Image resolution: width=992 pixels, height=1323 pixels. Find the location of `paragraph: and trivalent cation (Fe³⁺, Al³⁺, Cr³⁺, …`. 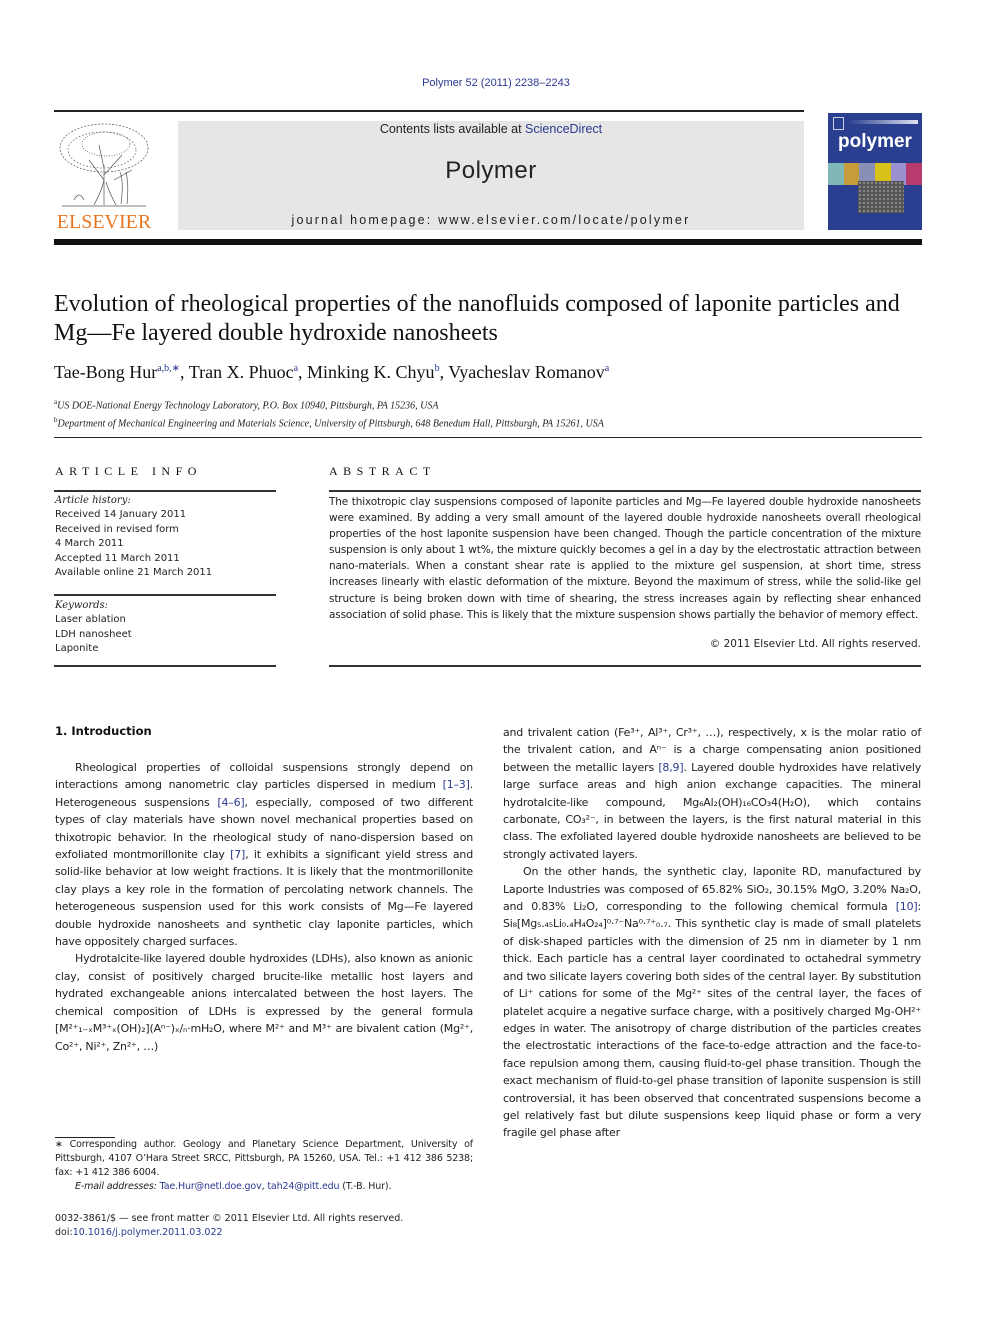

paragraph: and trivalent cation (Fe³⁺, Al³⁺, Cr³⁺, … is located at coordinates (712, 793).